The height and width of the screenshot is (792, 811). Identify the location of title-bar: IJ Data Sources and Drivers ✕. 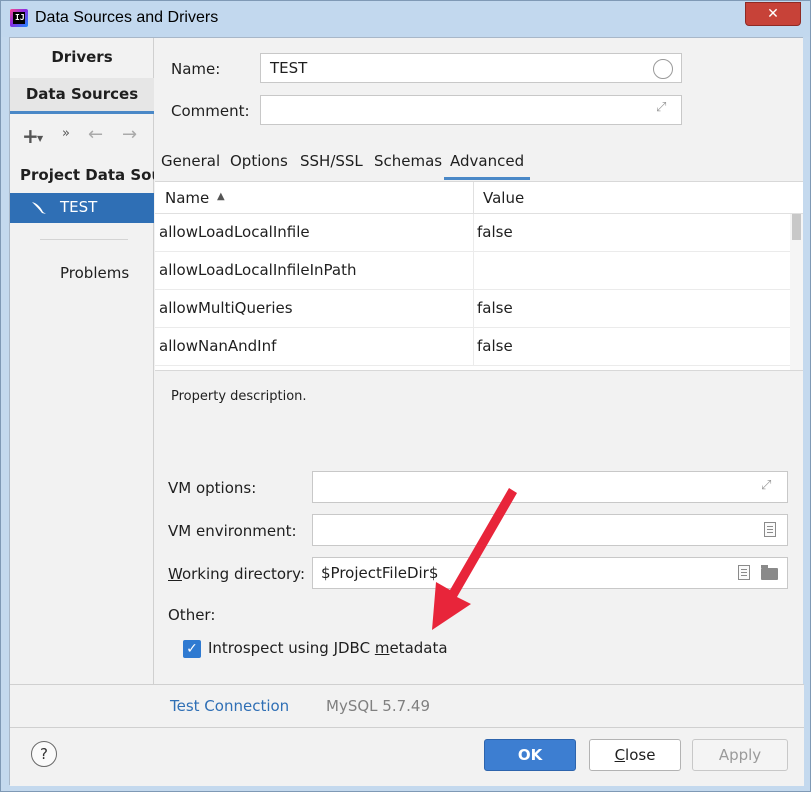
(405, 19).